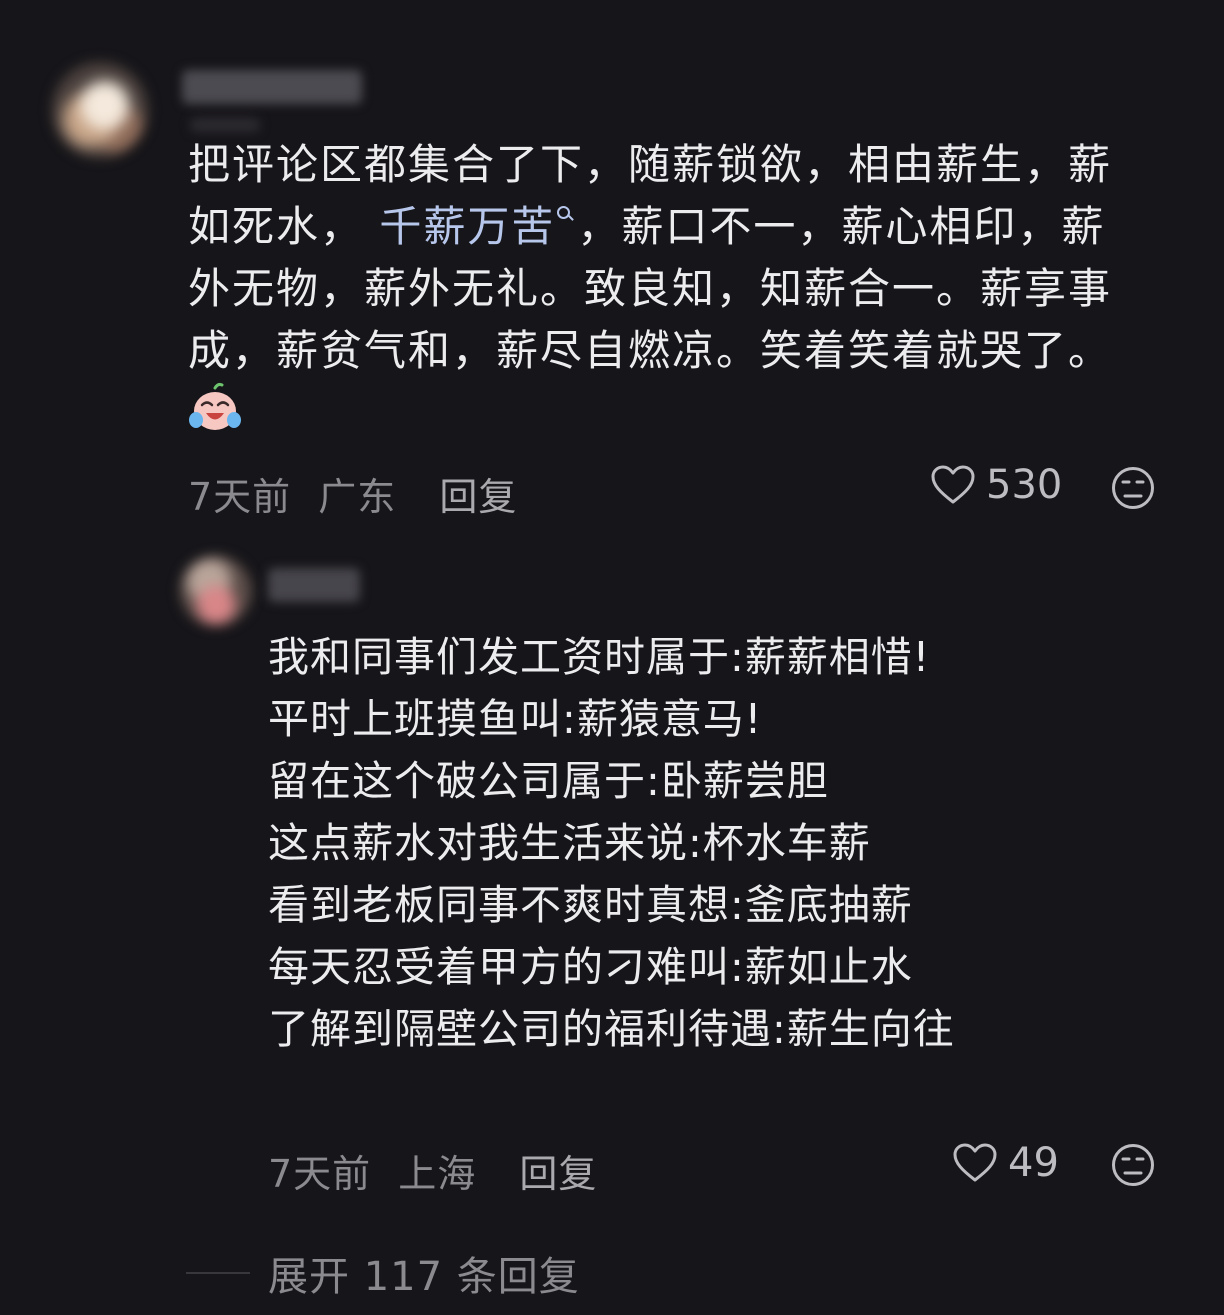  What do you see at coordinates (650, 350) in the screenshot?
I see `comment-line: 成，薪贫气和，薪尽自燃凉。笑着笑着就哭了。` at bounding box center [650, 350].